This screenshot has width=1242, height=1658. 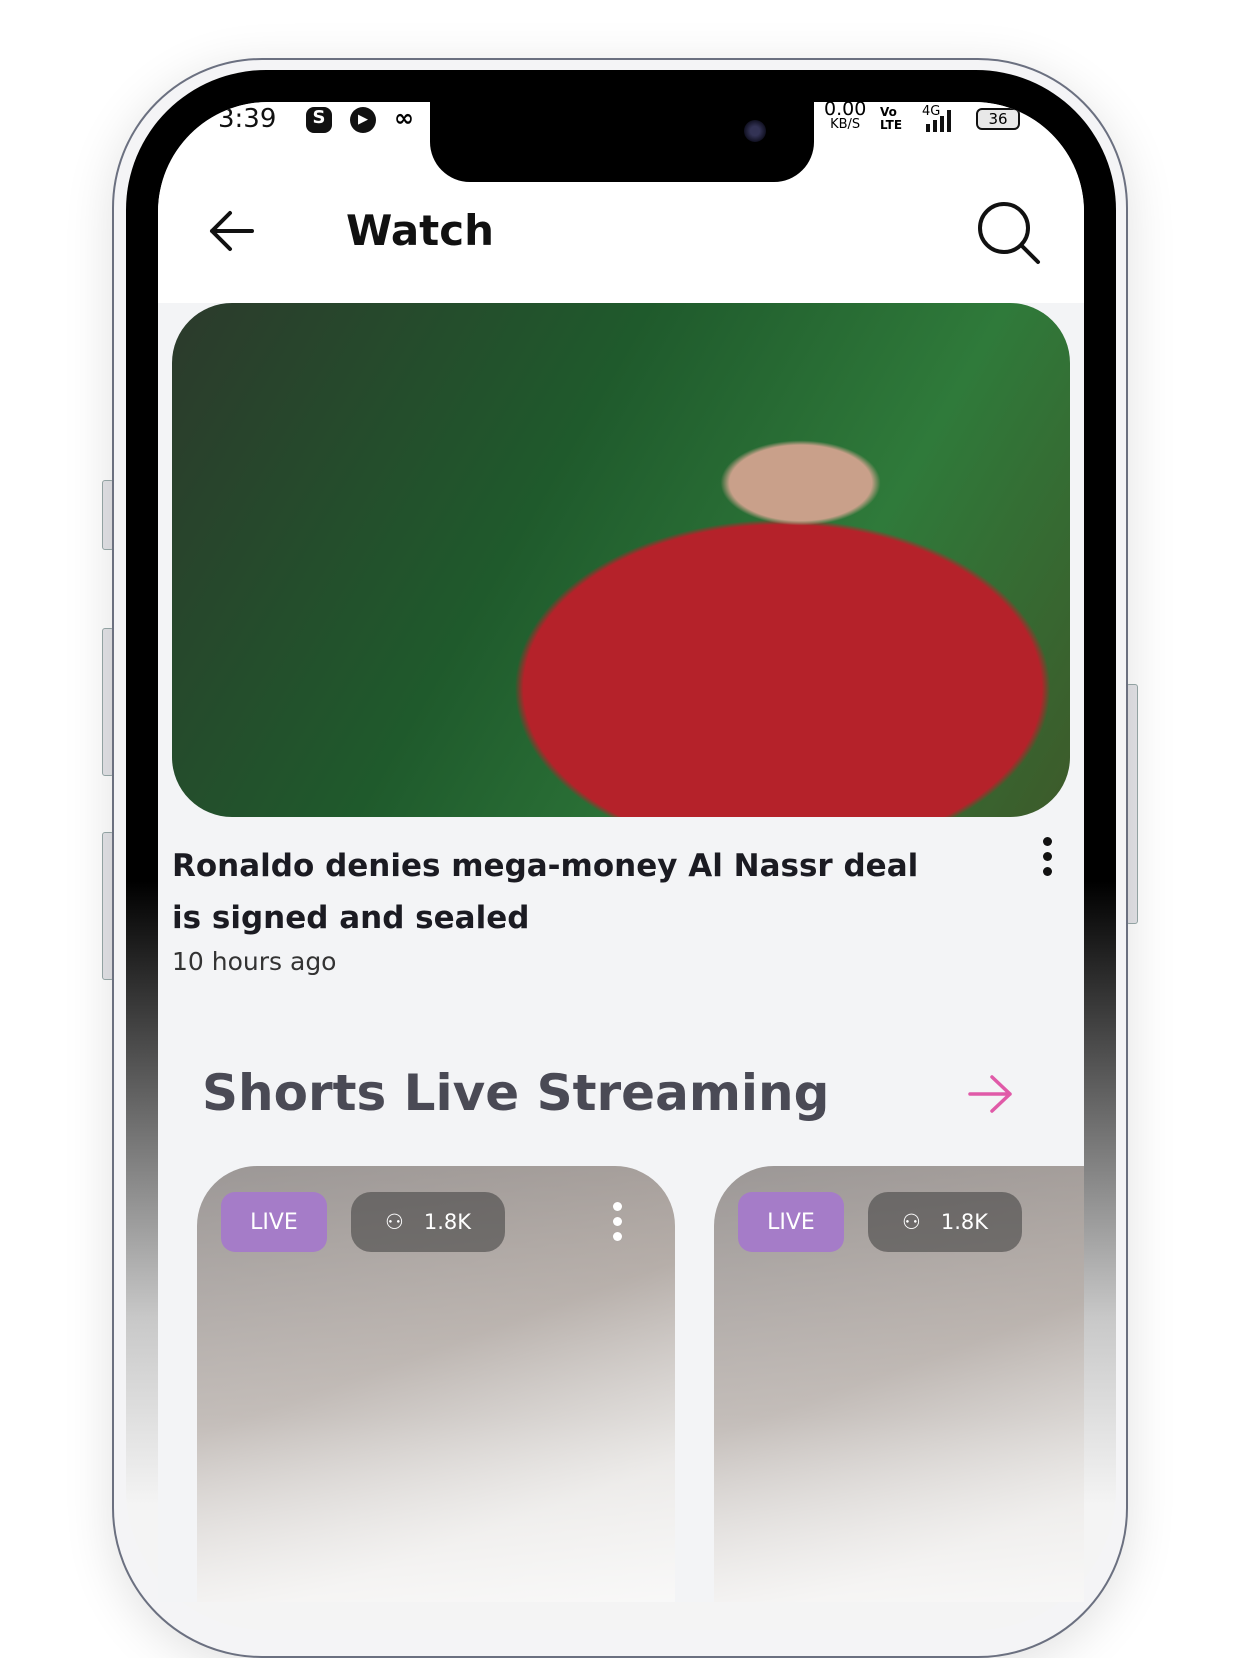 I want to click on status-time: 3:39, so click(x=247, y=119).